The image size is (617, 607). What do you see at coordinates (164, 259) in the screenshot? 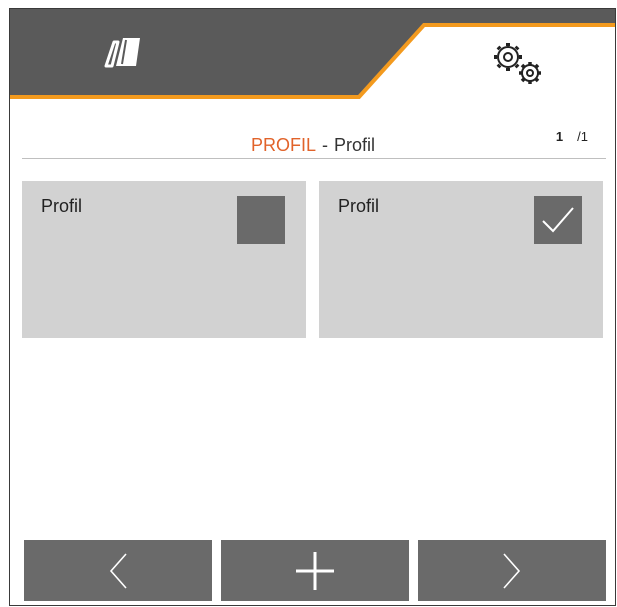
I see `profile-tile-1: Profil` at bounding box center [164, 259].